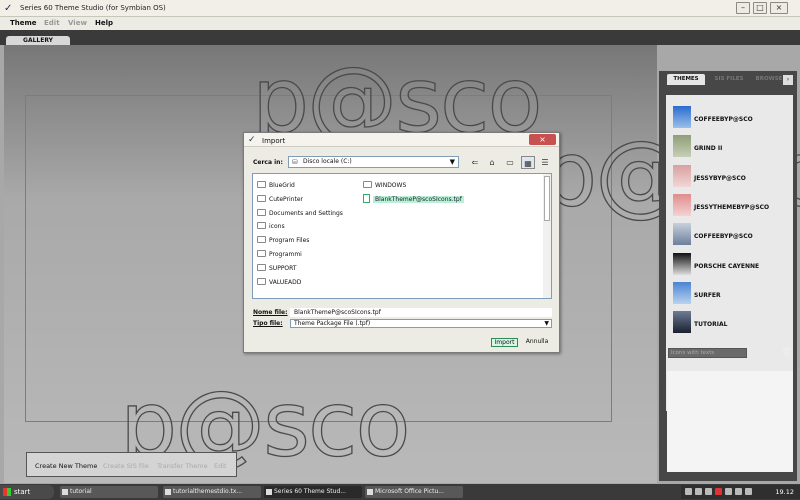 This screenshot has width=800, height=500. What do you see at coordinates (542, 139) in the screenshot?
I see `dialog-close-button: ×` at bounding box center [542, 139].